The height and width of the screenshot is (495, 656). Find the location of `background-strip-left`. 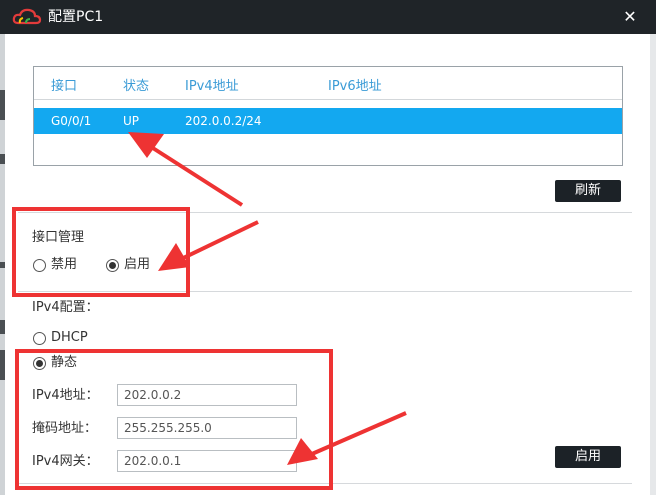

background-strip-left is located at coordinates (2, 264).